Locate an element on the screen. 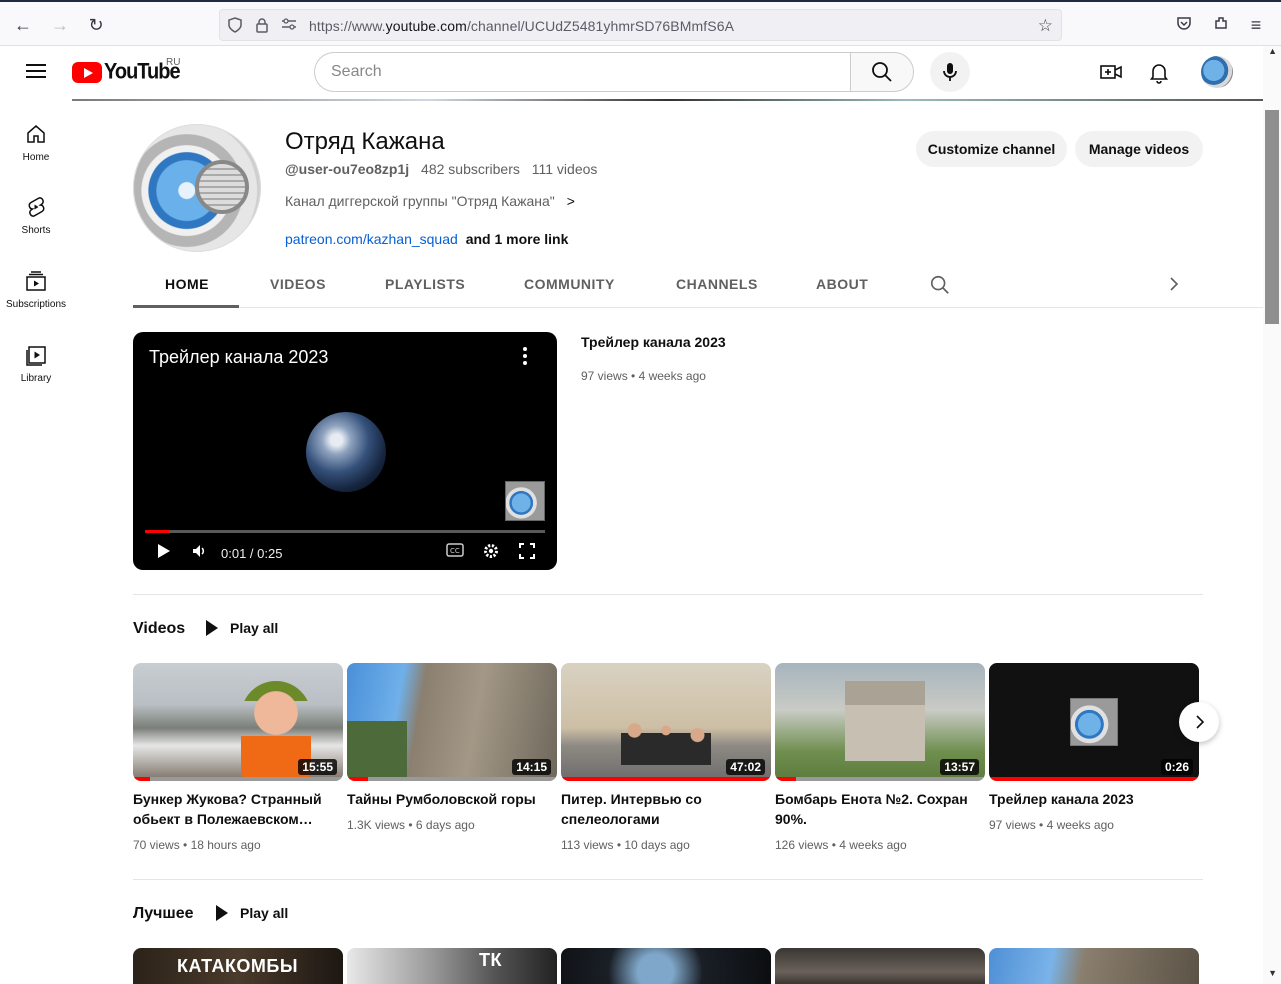 The width and height of the screenshot is (1281, 984). forward-arrow-icon: → is located at coordinates (60, 25).